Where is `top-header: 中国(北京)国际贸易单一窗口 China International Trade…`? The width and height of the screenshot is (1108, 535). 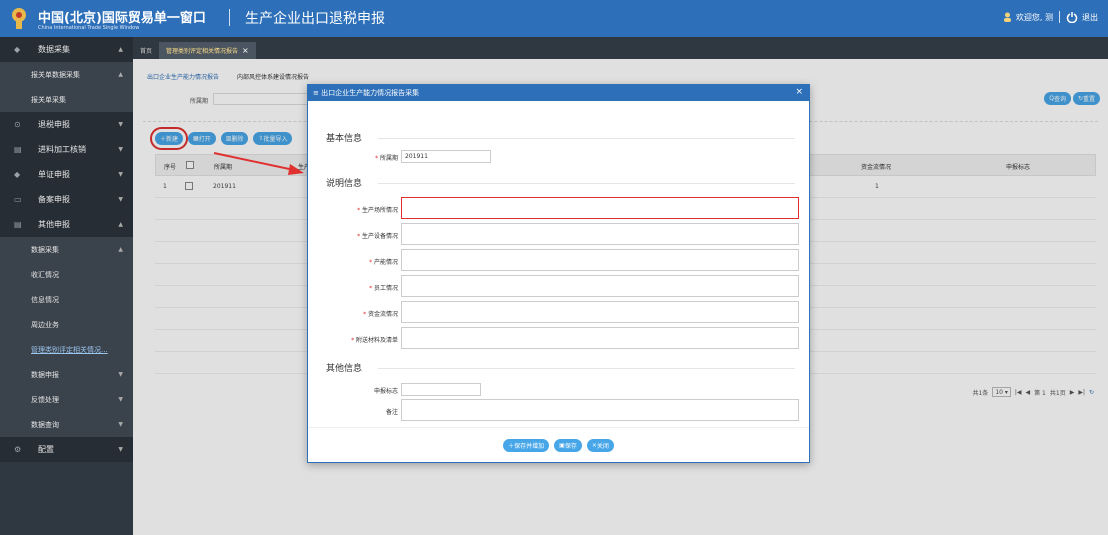
top-header: 中国(北京)国际贸易单一窗口 China International Trade… is located at coordinates (554, 18).